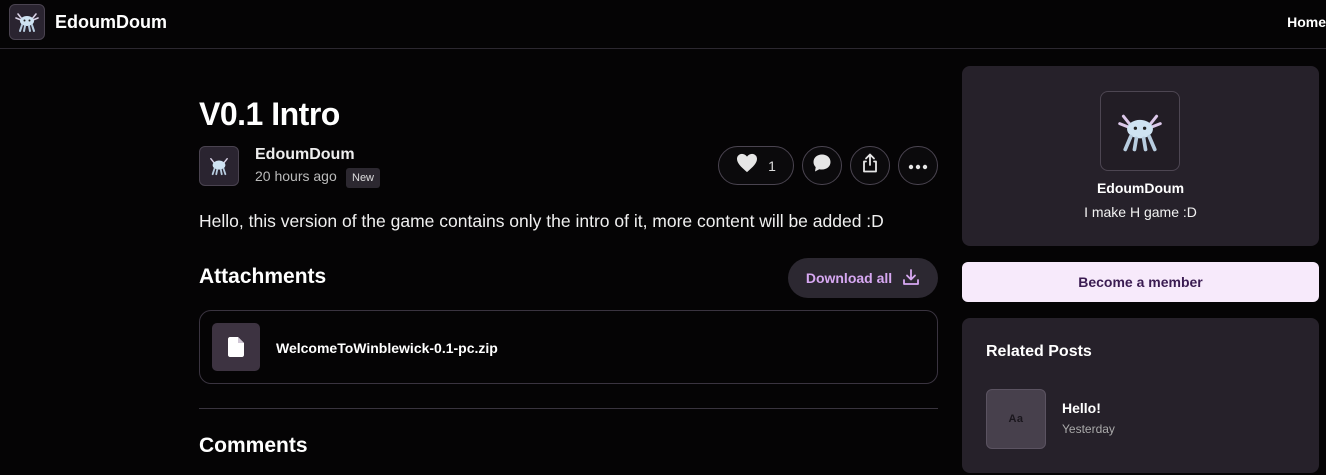  I want to click on related-post-thumbnail: Aa, so click(1016, 419).